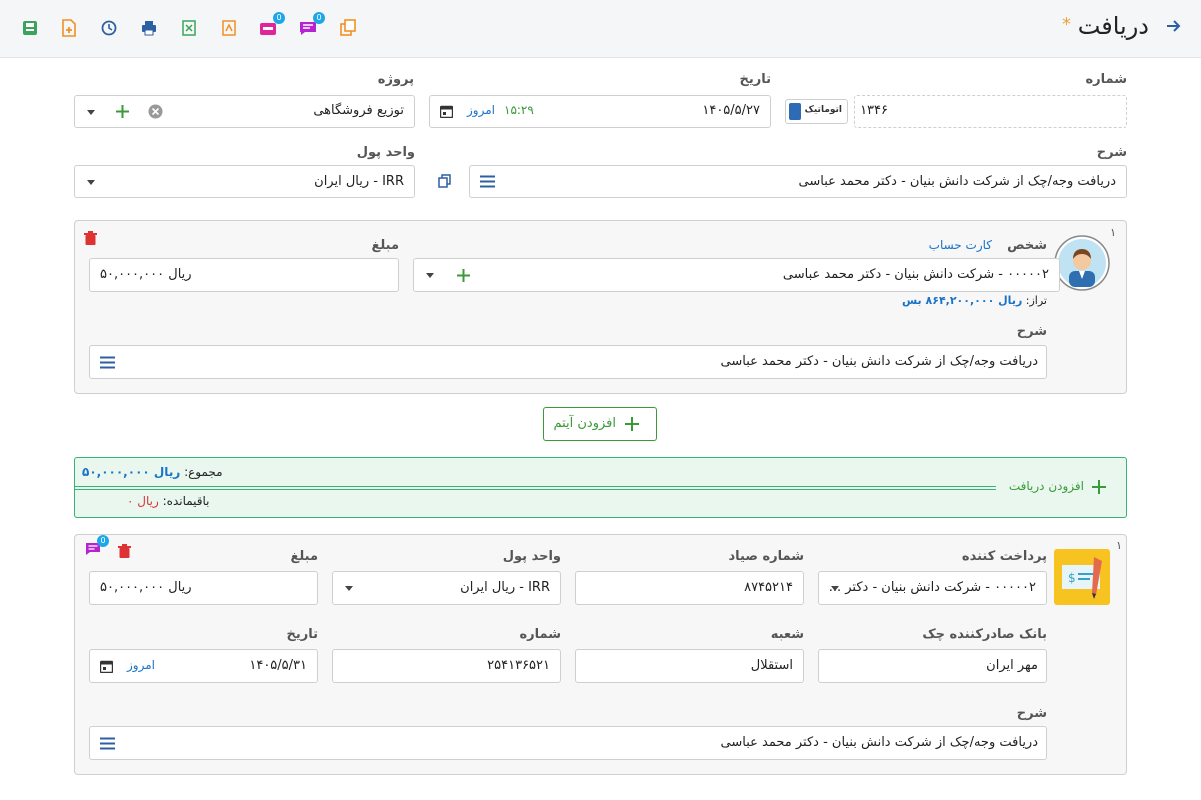 This screenshot has width=1201, height=800. Describe the element at coordinates (278, 665) in the screenshot. I see `cheque-date-value: ۱۴۰۵/۵/۳۱` at that location.